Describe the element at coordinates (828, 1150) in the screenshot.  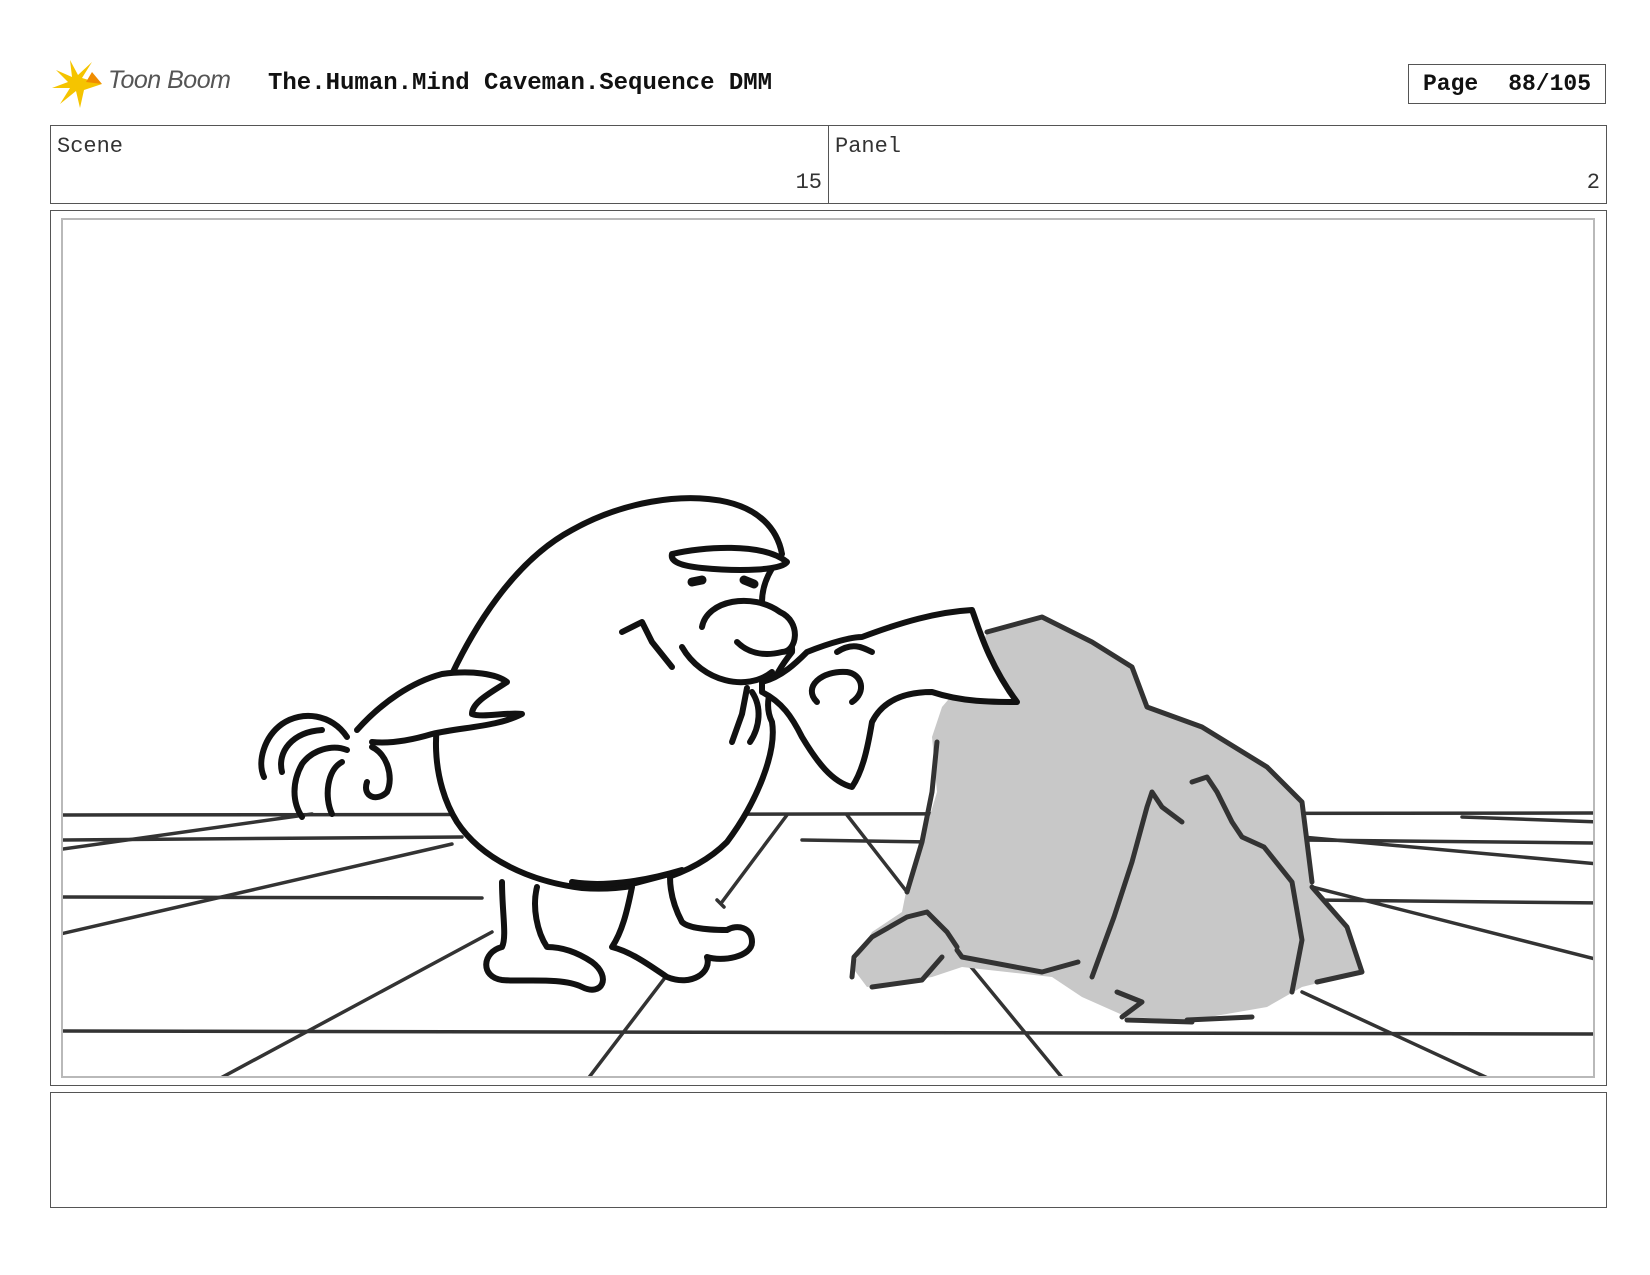
I see `panel-notes-box` at that location.